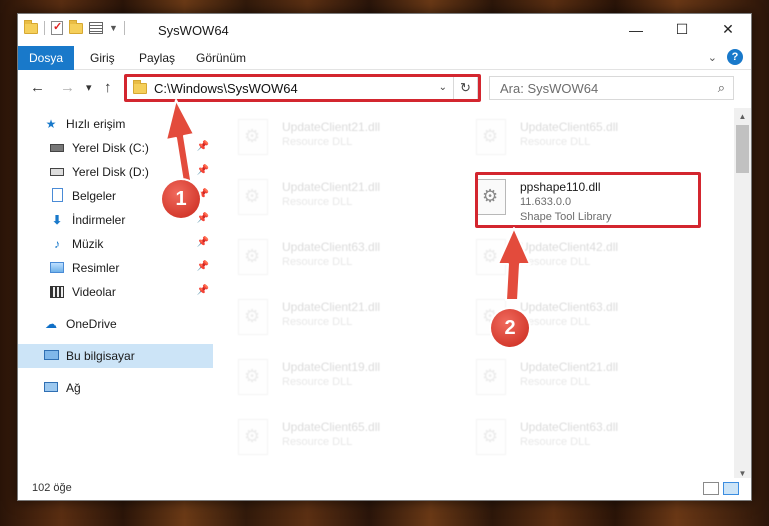 The image size is (769, 526). Describe the element at coordinates (331, 367) in the screenshot. I see `file-name: UpdateClient19.dll` at that location.